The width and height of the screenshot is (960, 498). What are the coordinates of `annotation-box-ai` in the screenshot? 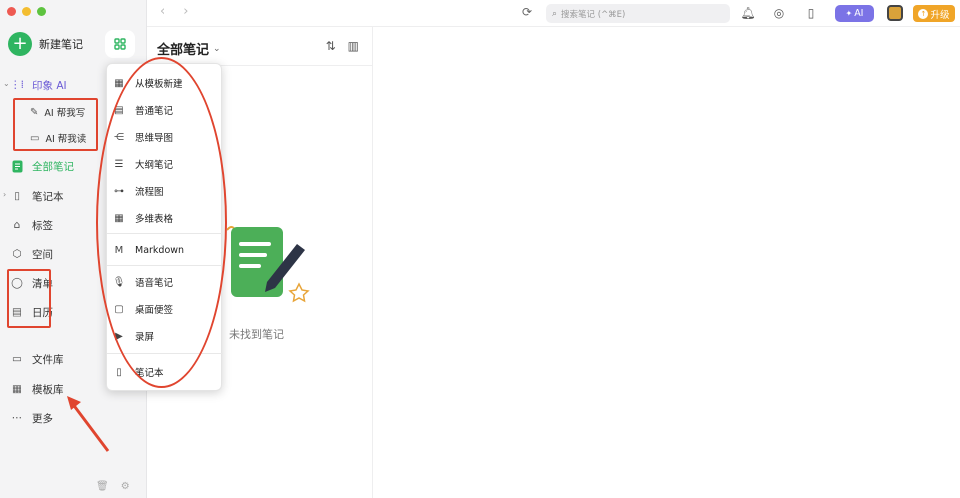 It's located at (55, 124).